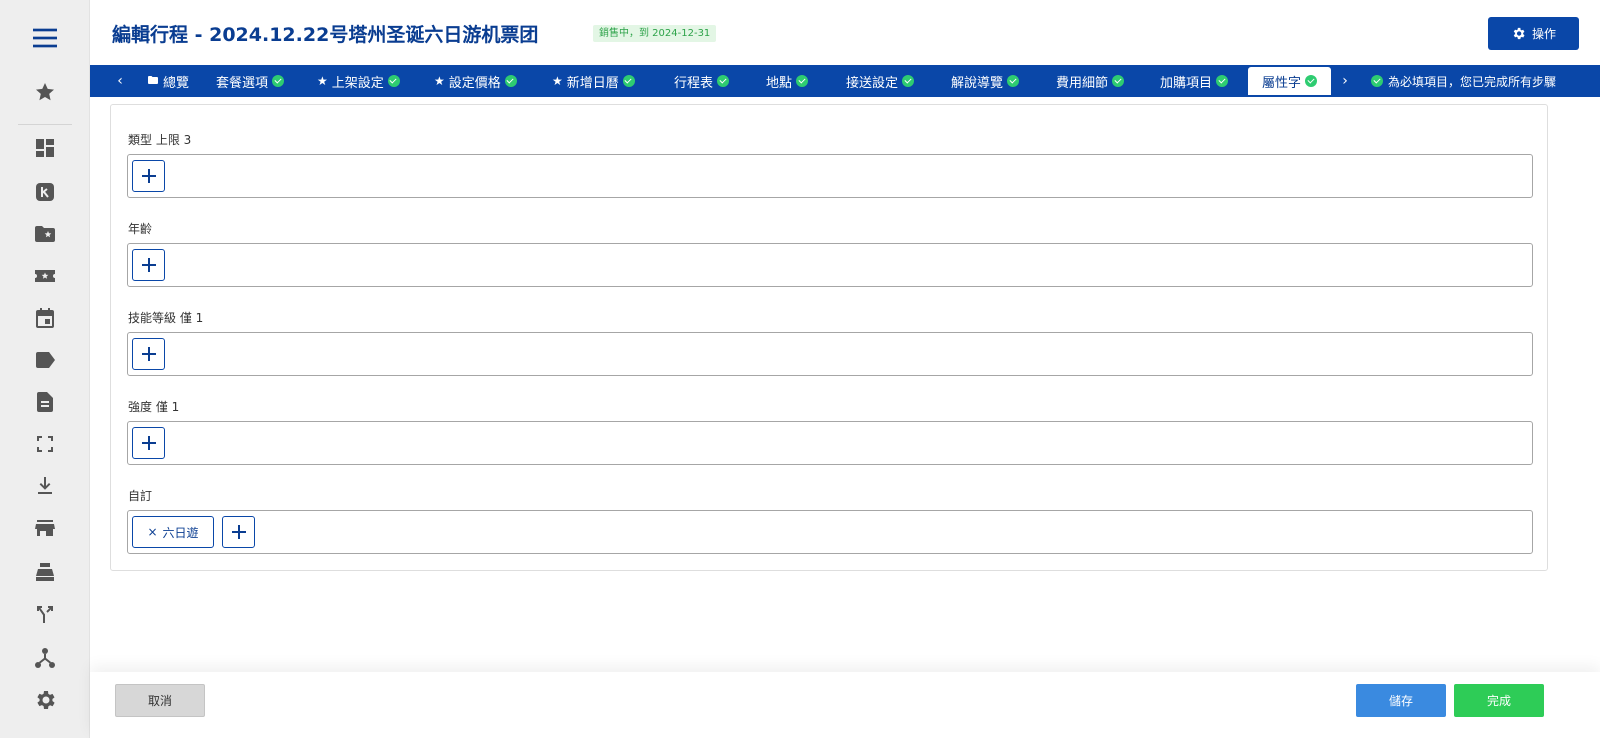 The width and height of the screenshot is (1600, 738). I want to click on tabs-prev-arrow: ‹, so click(120, 81).